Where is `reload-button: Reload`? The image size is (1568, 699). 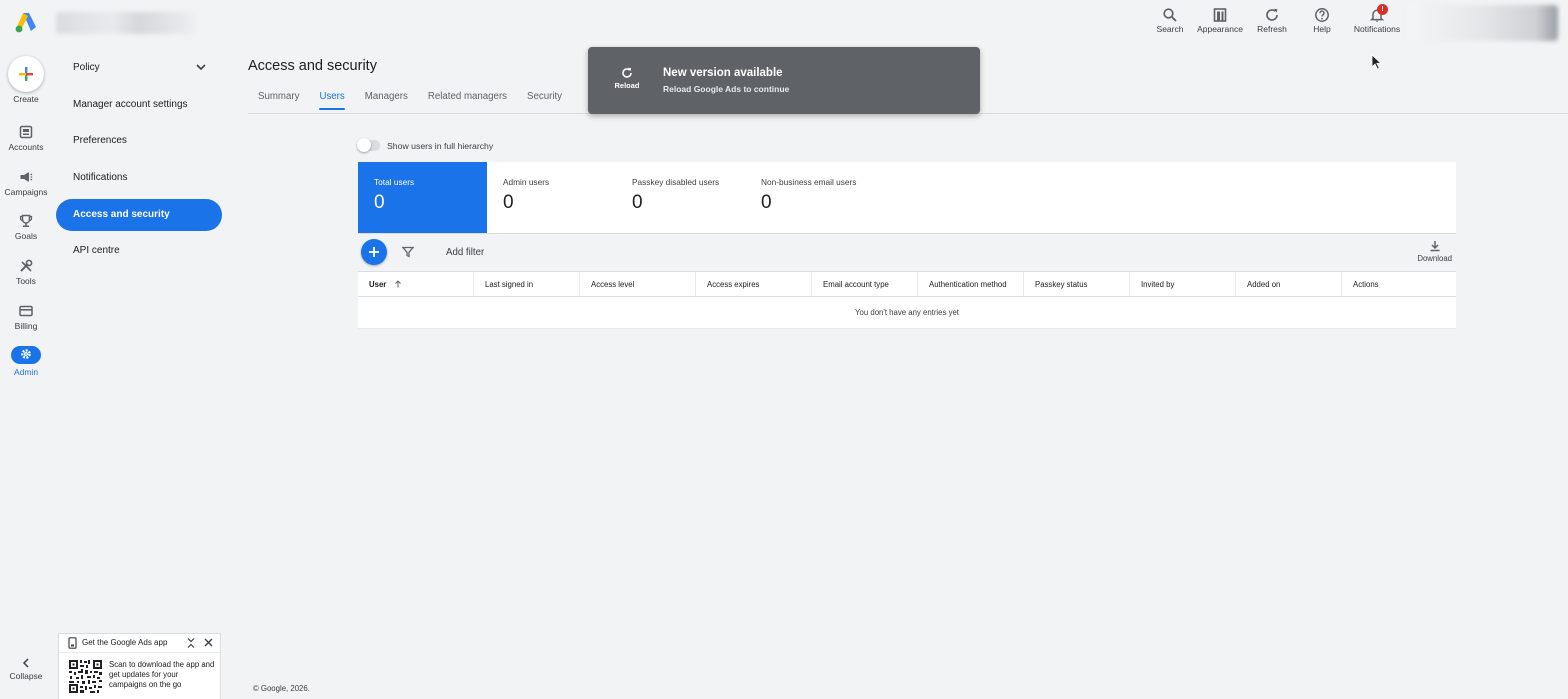 reload-button: Reload is located at coordinates (627, 78).